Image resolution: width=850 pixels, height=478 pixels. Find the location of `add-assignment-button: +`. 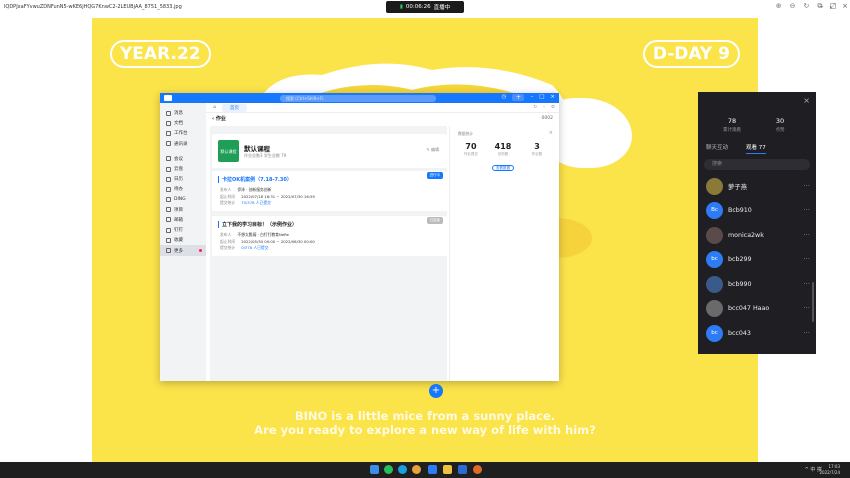

add-assignment-button: + is located at coordinates (436, 391).